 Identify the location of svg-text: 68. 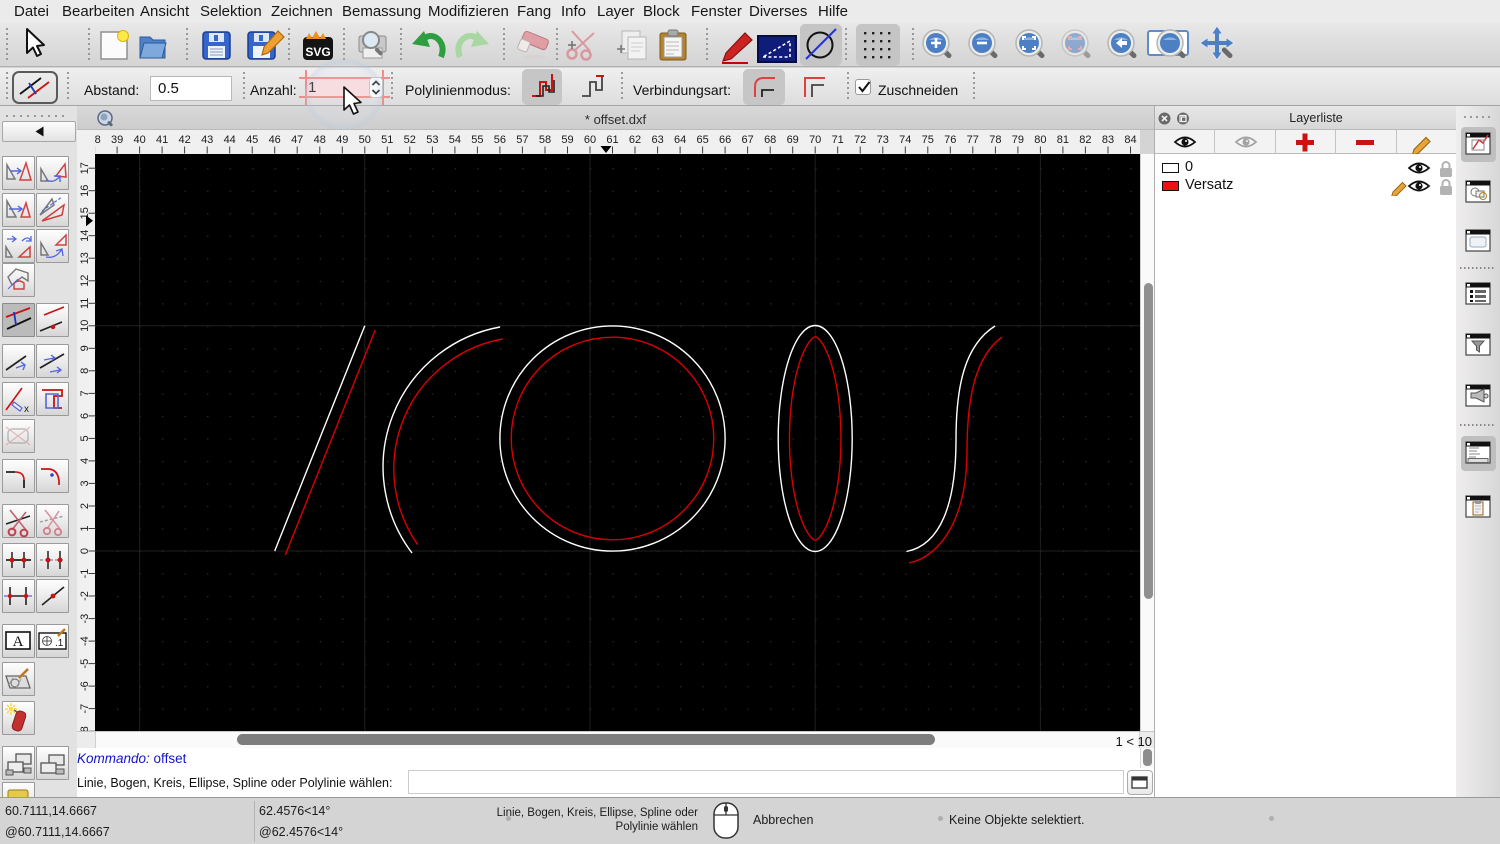
(770, 140).